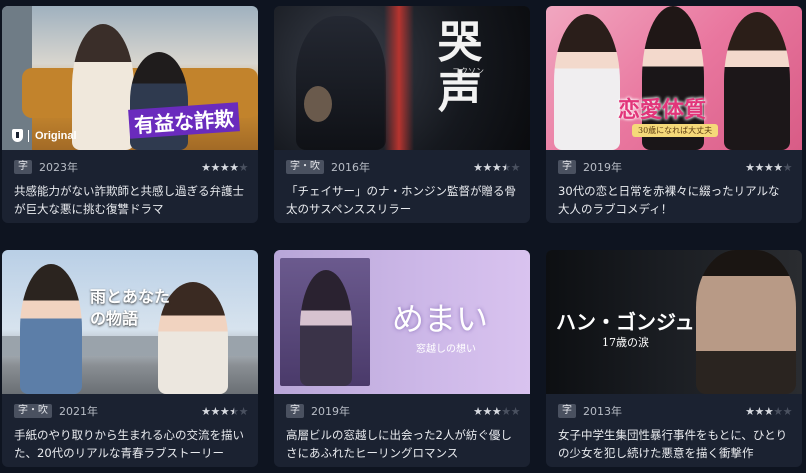  What do you see at coordinates (399, 444) in the screenshot?
I see `description: 高層ビルの窓越しに出会った2人が紡ぐ優しさにあふれたヒーリングロマンス` at bounding box center [399, 444].